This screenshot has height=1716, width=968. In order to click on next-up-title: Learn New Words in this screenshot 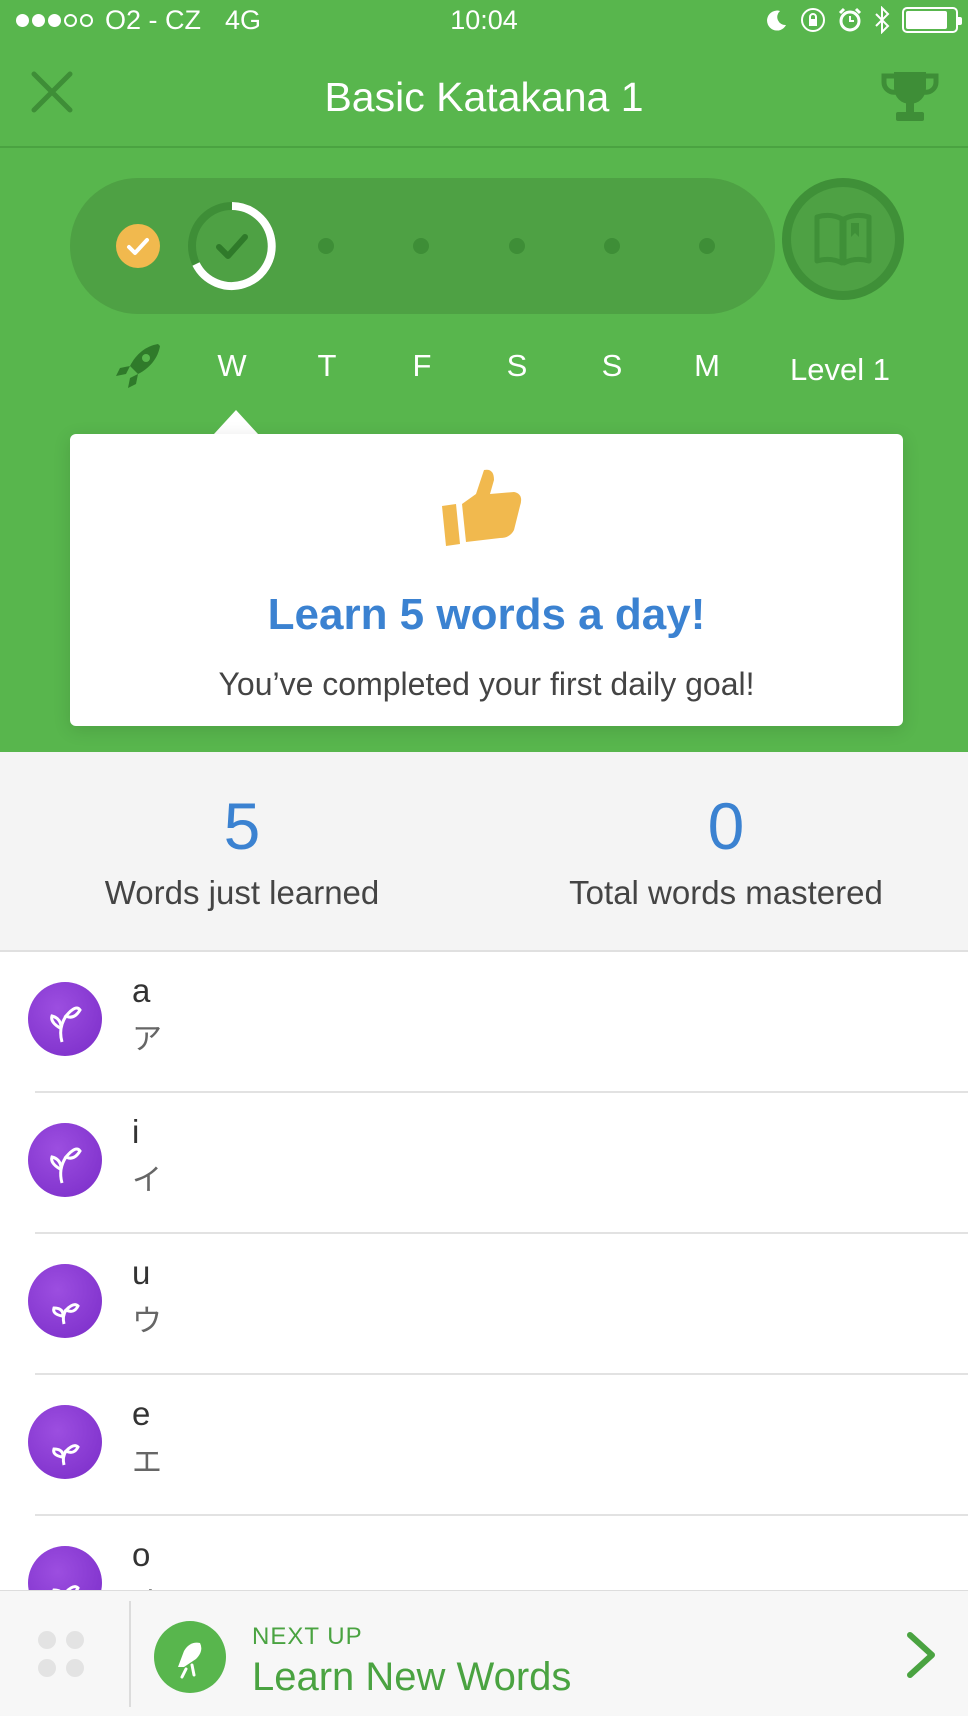, I will do `click(412, 1677)`.